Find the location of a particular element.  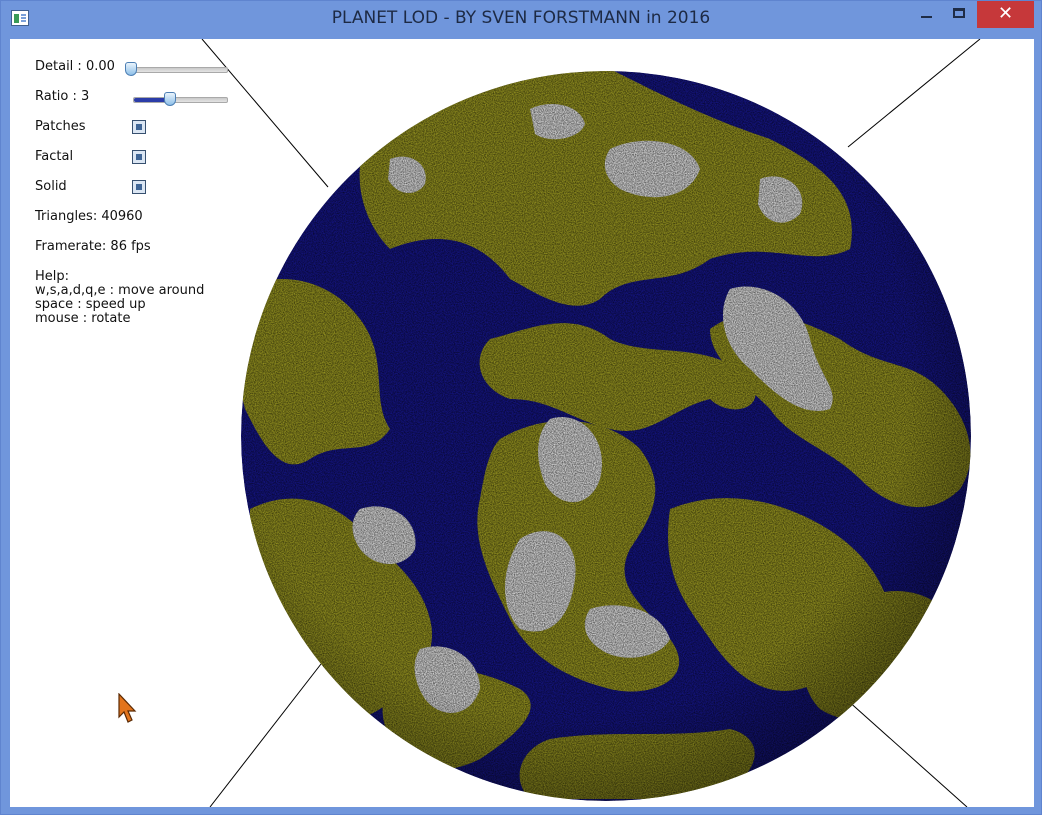

title-bar: PLANET LOD - BY SVEN FORSTMANN in 2016 ✕ is located at coordinates (521, 20).